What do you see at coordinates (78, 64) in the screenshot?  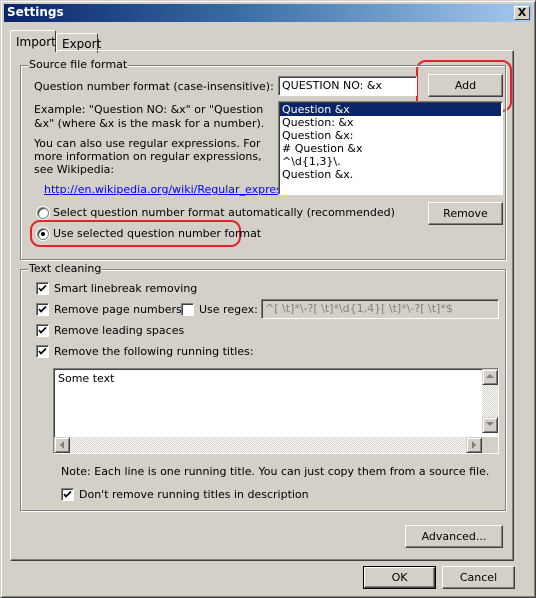 I see `source-file-format-label: Source file format` at bounding box center [78, 64].